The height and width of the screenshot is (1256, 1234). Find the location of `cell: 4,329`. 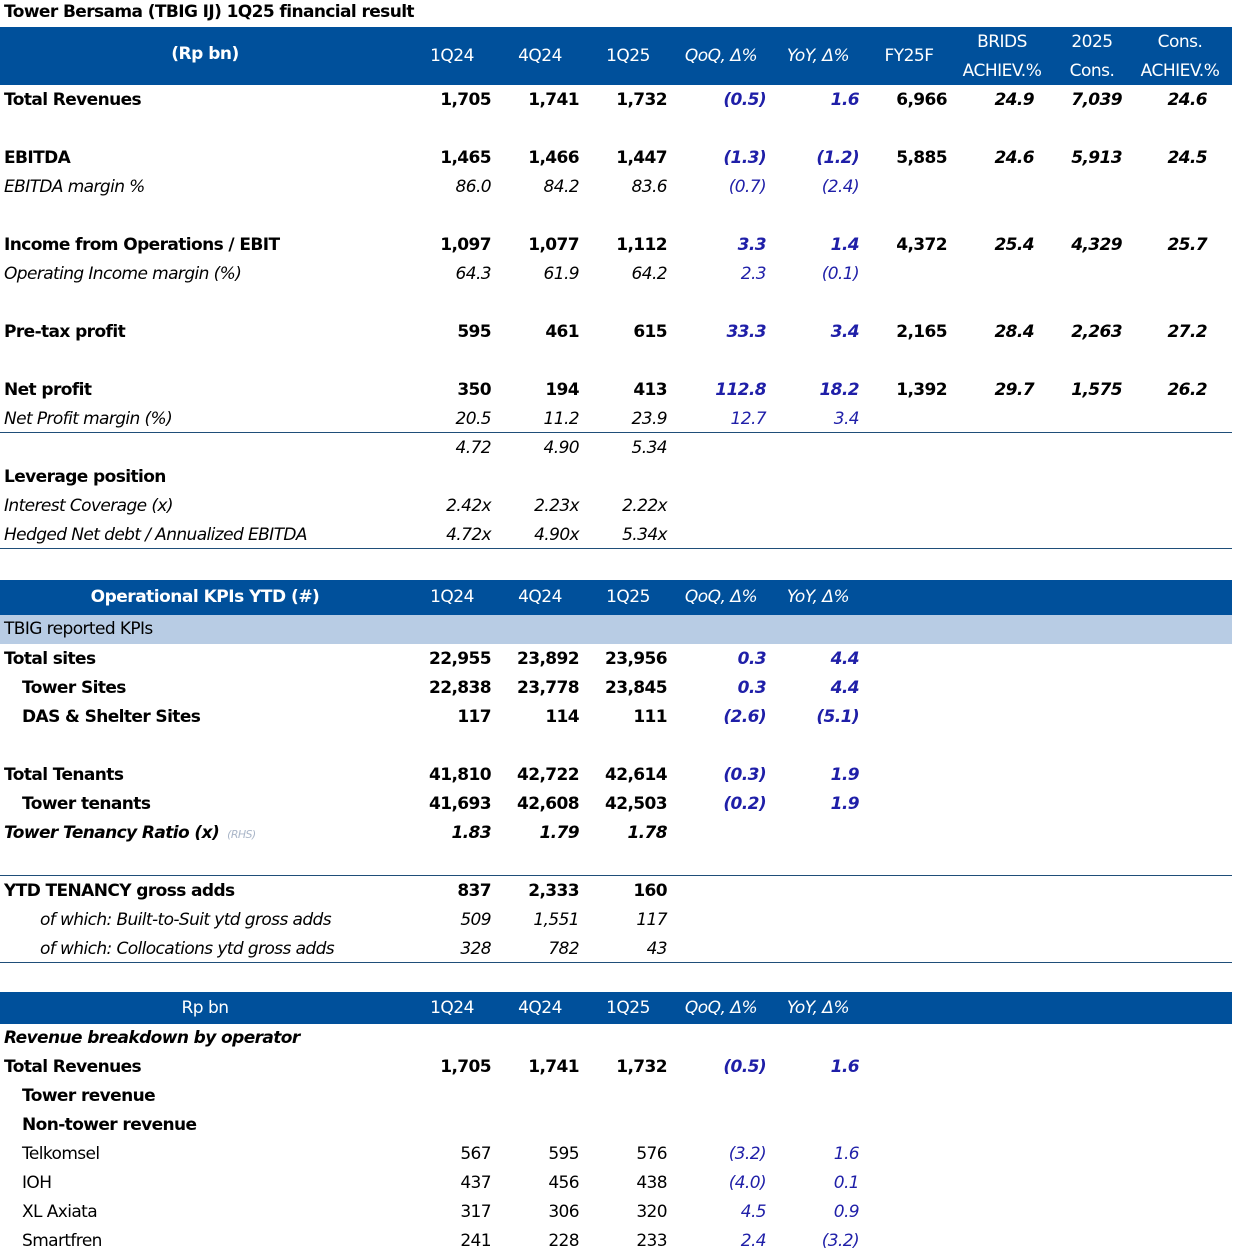

cell: 4,329 is located at coordinates (1096, 245).